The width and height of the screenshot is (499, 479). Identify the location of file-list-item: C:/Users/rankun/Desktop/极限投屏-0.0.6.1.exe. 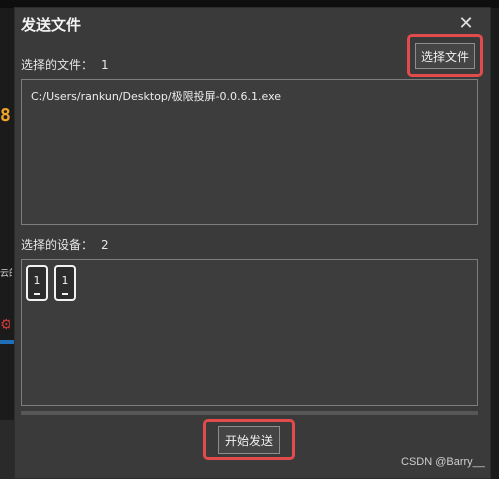
(156, 96).